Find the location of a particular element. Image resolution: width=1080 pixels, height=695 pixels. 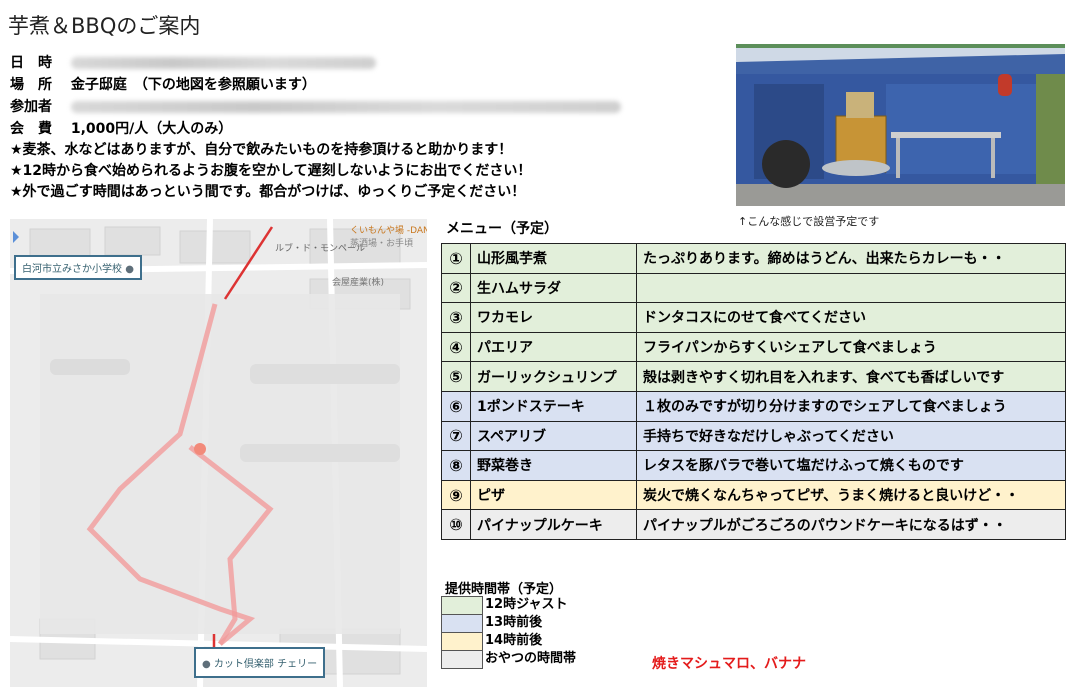

menu-item-desc: 炭火で焼くなんちゃってピザ、うまく焼けると良いけど・・ is located at coordinates (851, 495).